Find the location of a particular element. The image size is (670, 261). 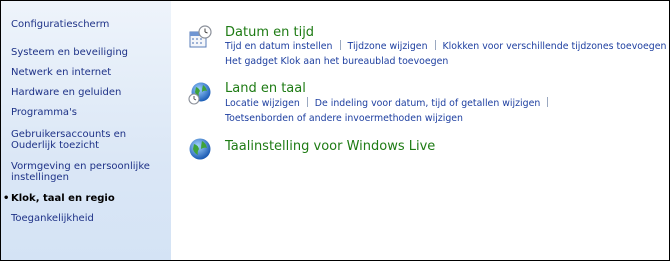

sidebar-item-appearance: Vormgeving en persoonlijke instellingen is located at coordinates (86, 172).